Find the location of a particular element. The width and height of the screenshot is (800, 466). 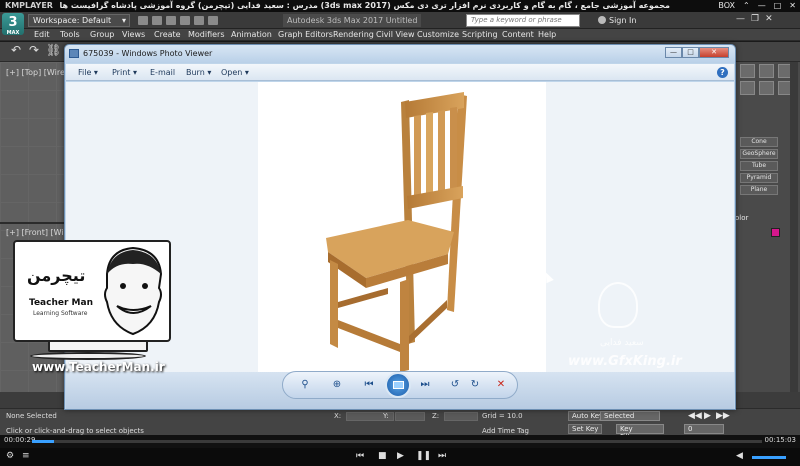

open-menu: Open ▾ is located at coordinates (235, 72).